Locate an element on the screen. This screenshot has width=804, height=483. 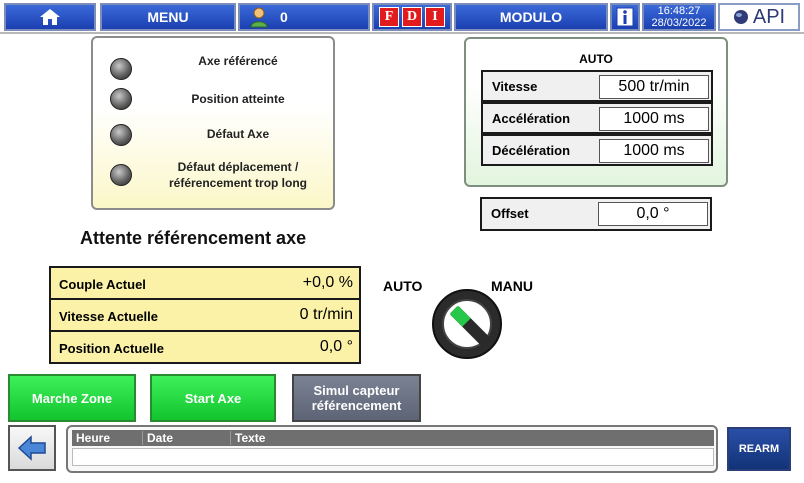
status-led-defaut-axe is located at coordinates (121, 135).